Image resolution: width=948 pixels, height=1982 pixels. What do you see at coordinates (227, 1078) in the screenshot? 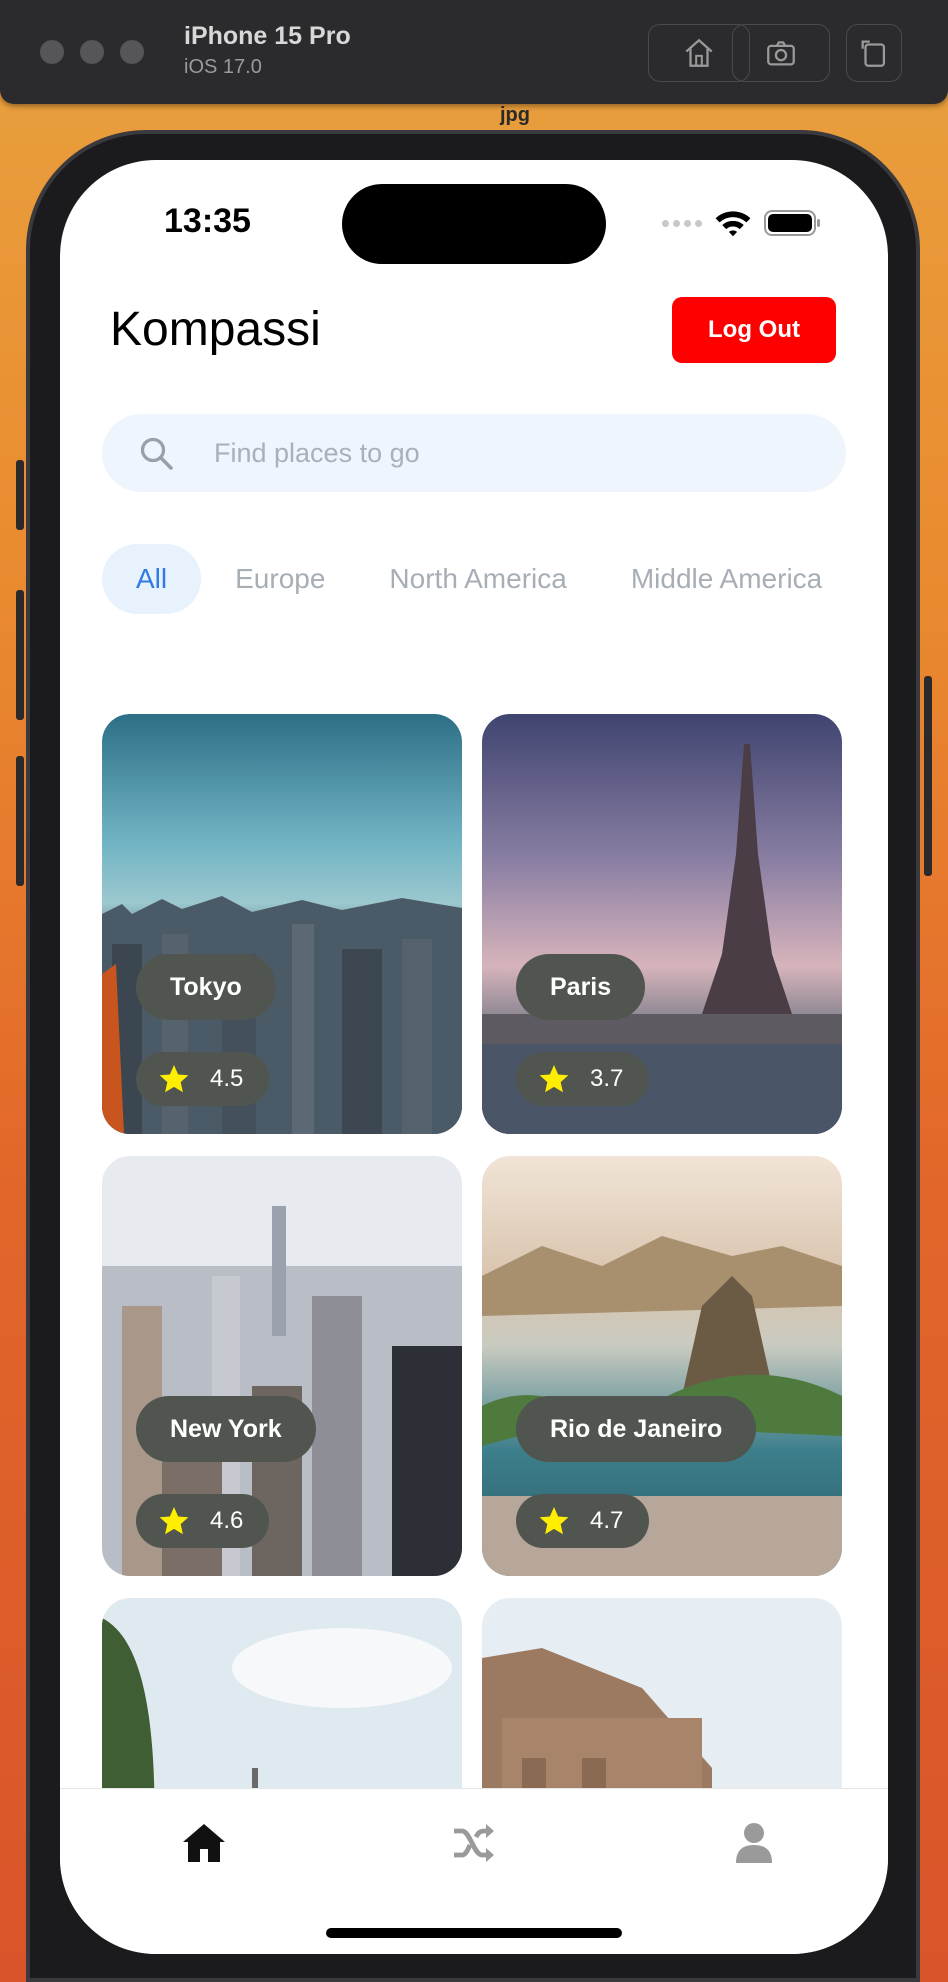
I see `rating-value: 4.5` at bounding box center [227, 1078].